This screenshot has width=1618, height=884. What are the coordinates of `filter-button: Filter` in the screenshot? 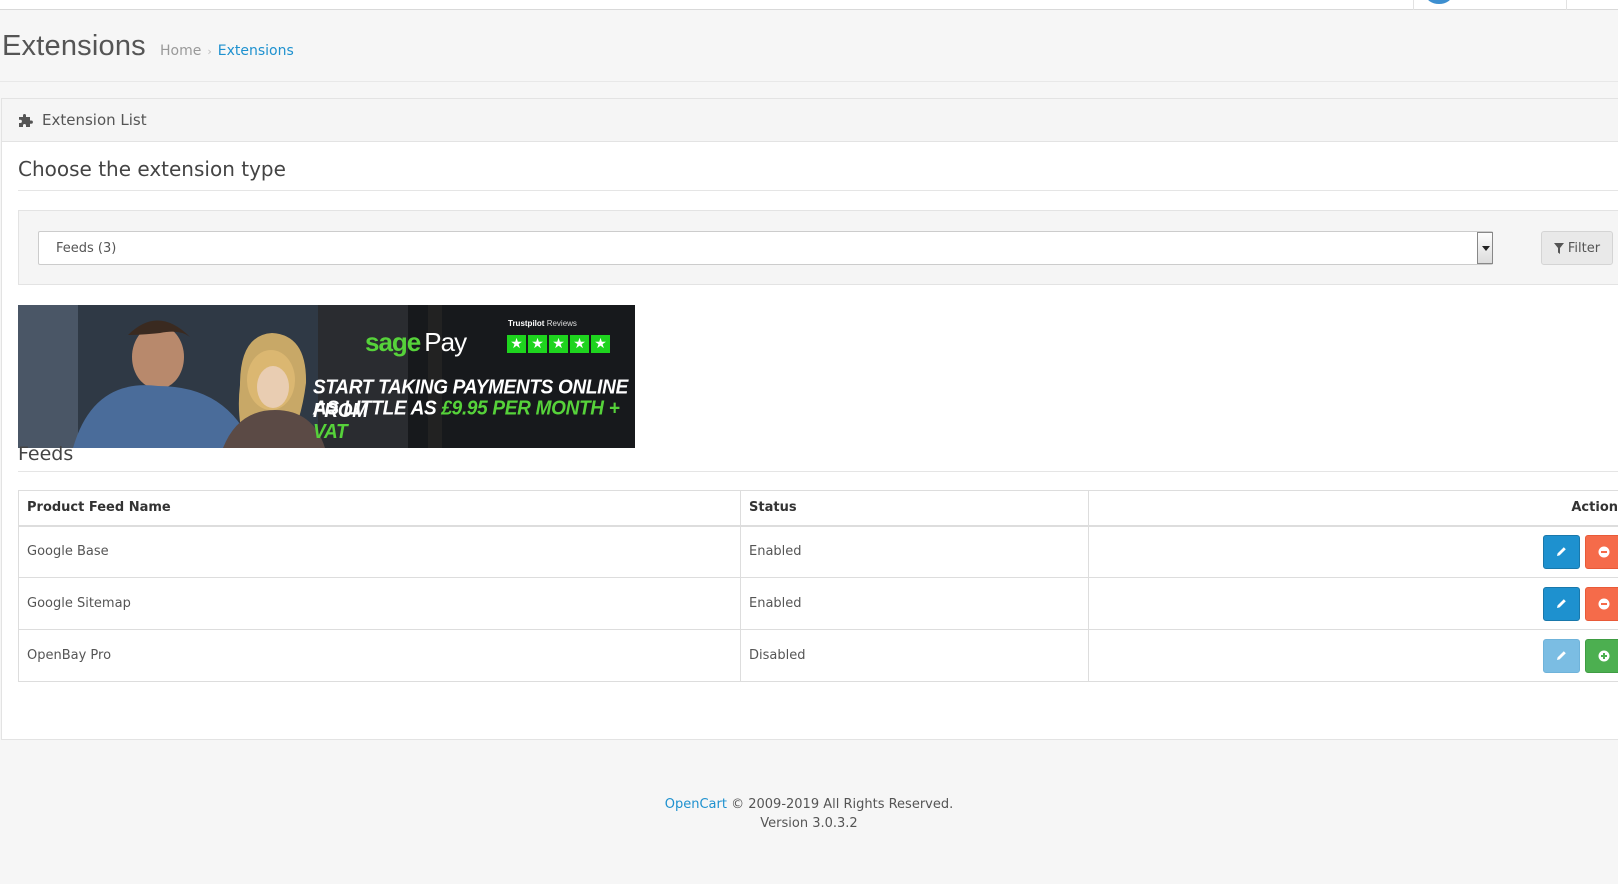 It's located at (1577, 248).